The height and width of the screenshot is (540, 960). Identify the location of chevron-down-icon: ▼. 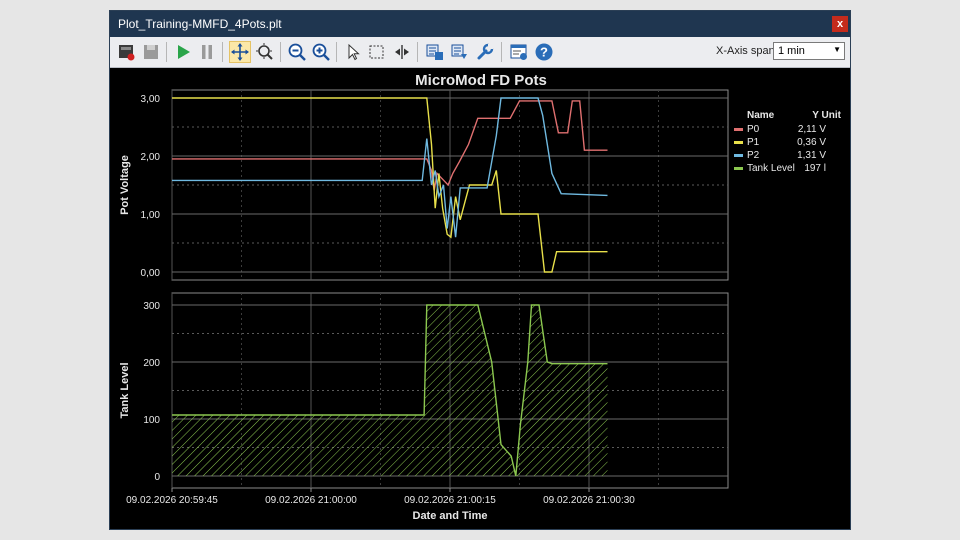
(837, 49).